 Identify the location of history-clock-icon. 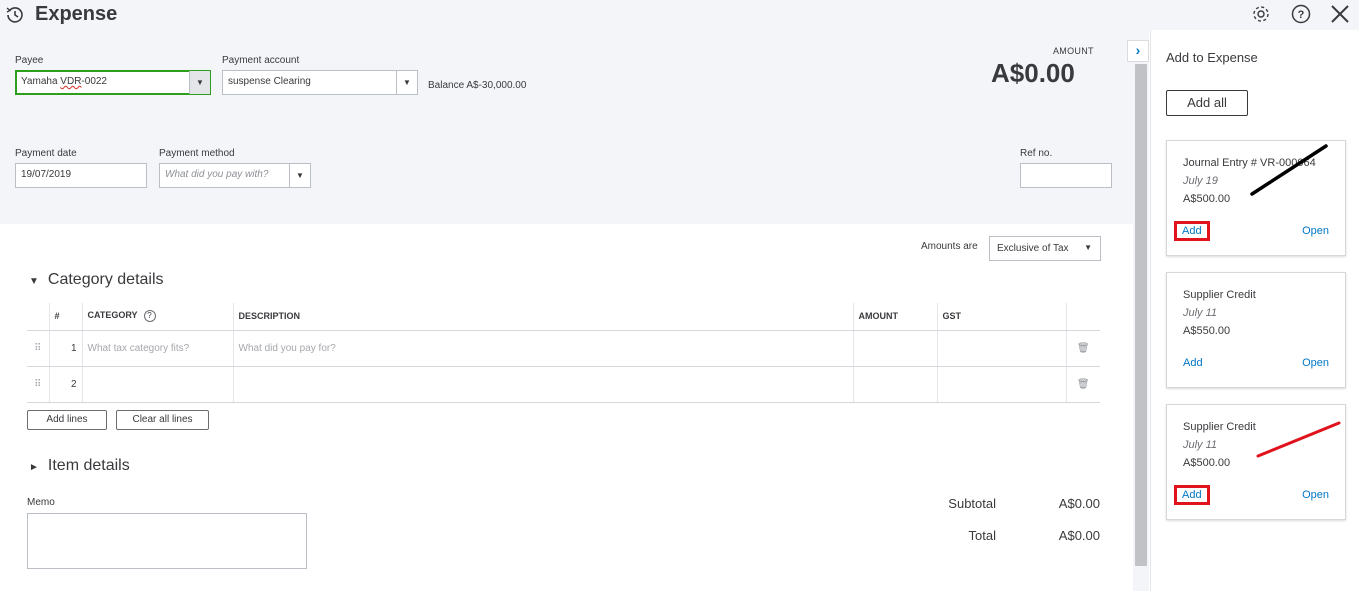
(15, 15).